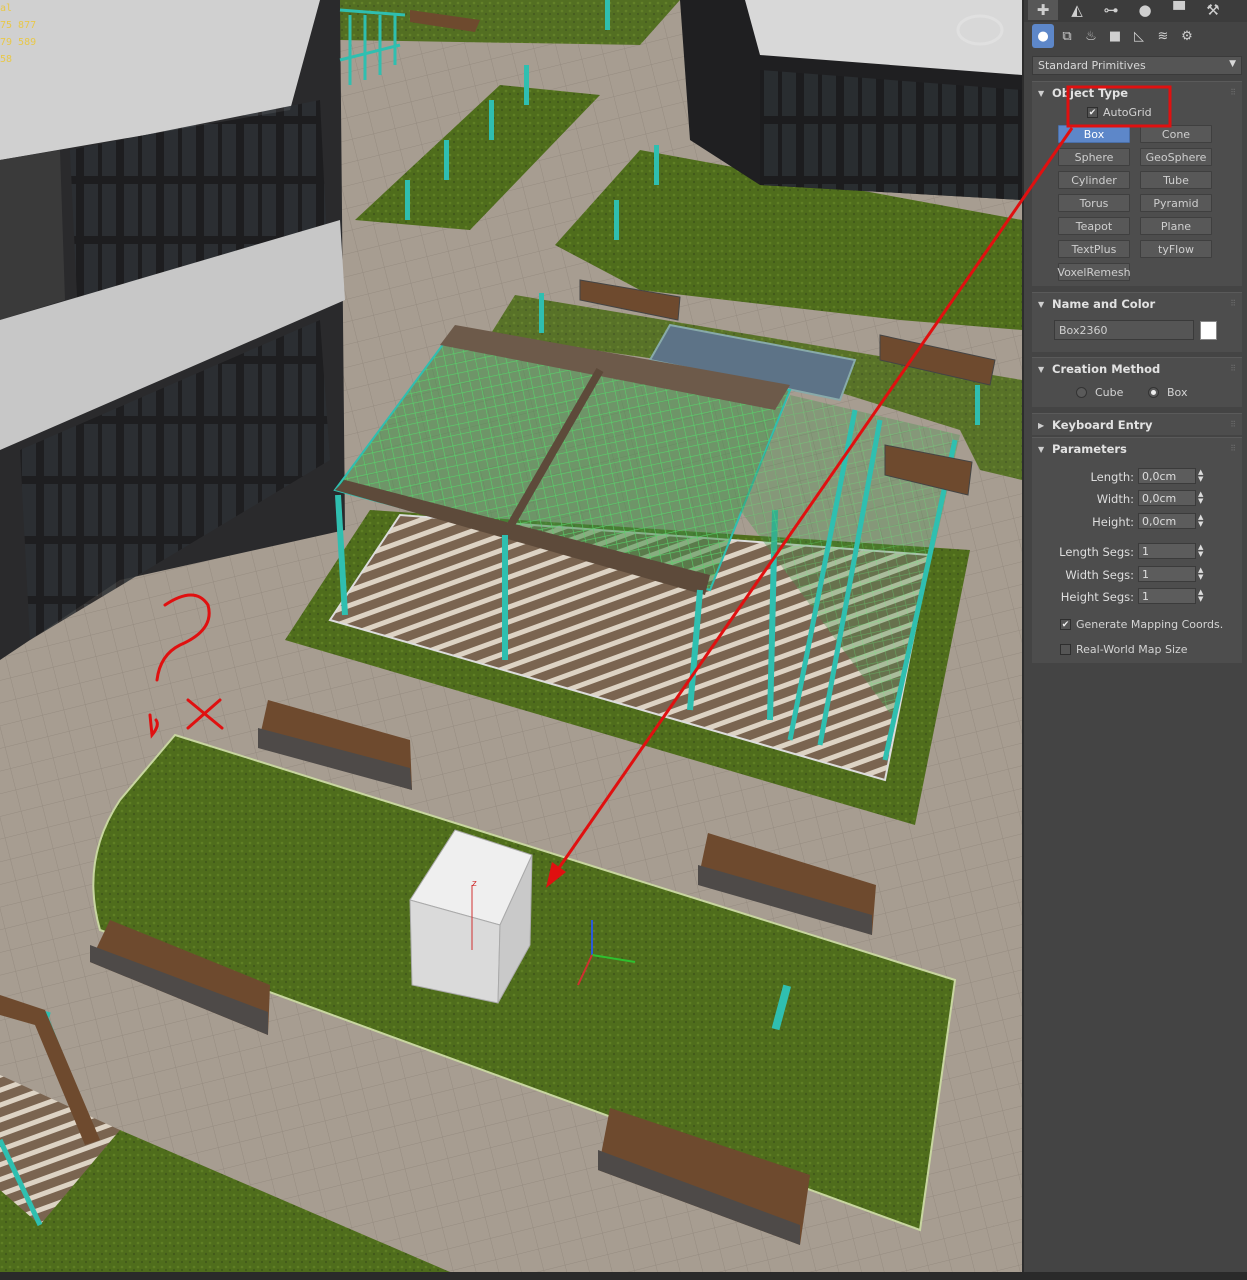 The width and height of the screenshot is (1247, 1280). Describe the element at coordinates (1132, 649) in the screenshot. I see `real-world-label: Real-World Map Size` at that location.